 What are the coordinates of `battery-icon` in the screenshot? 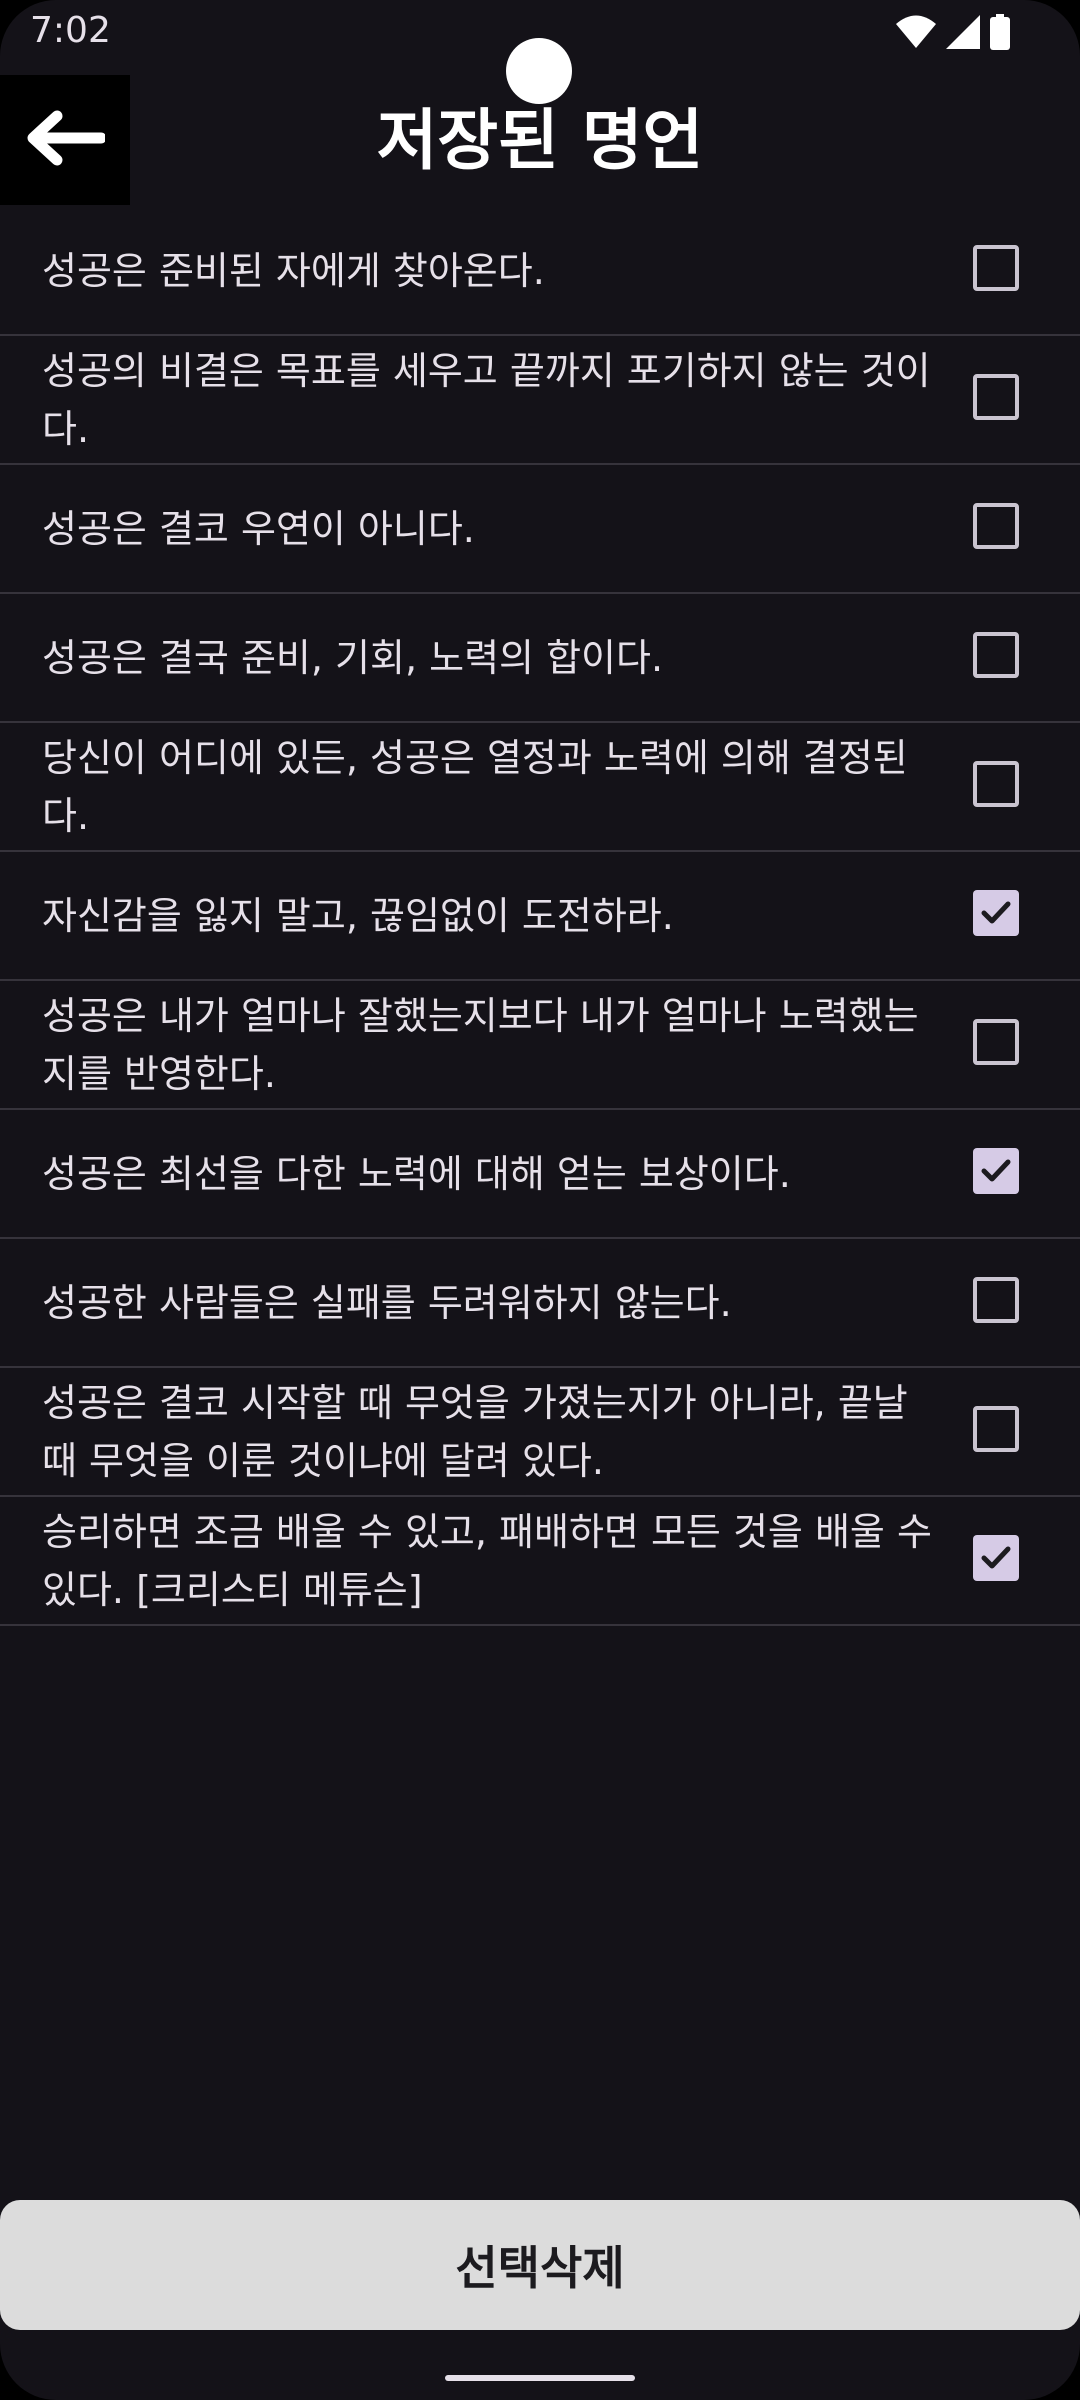 It's located at (1000, 32).